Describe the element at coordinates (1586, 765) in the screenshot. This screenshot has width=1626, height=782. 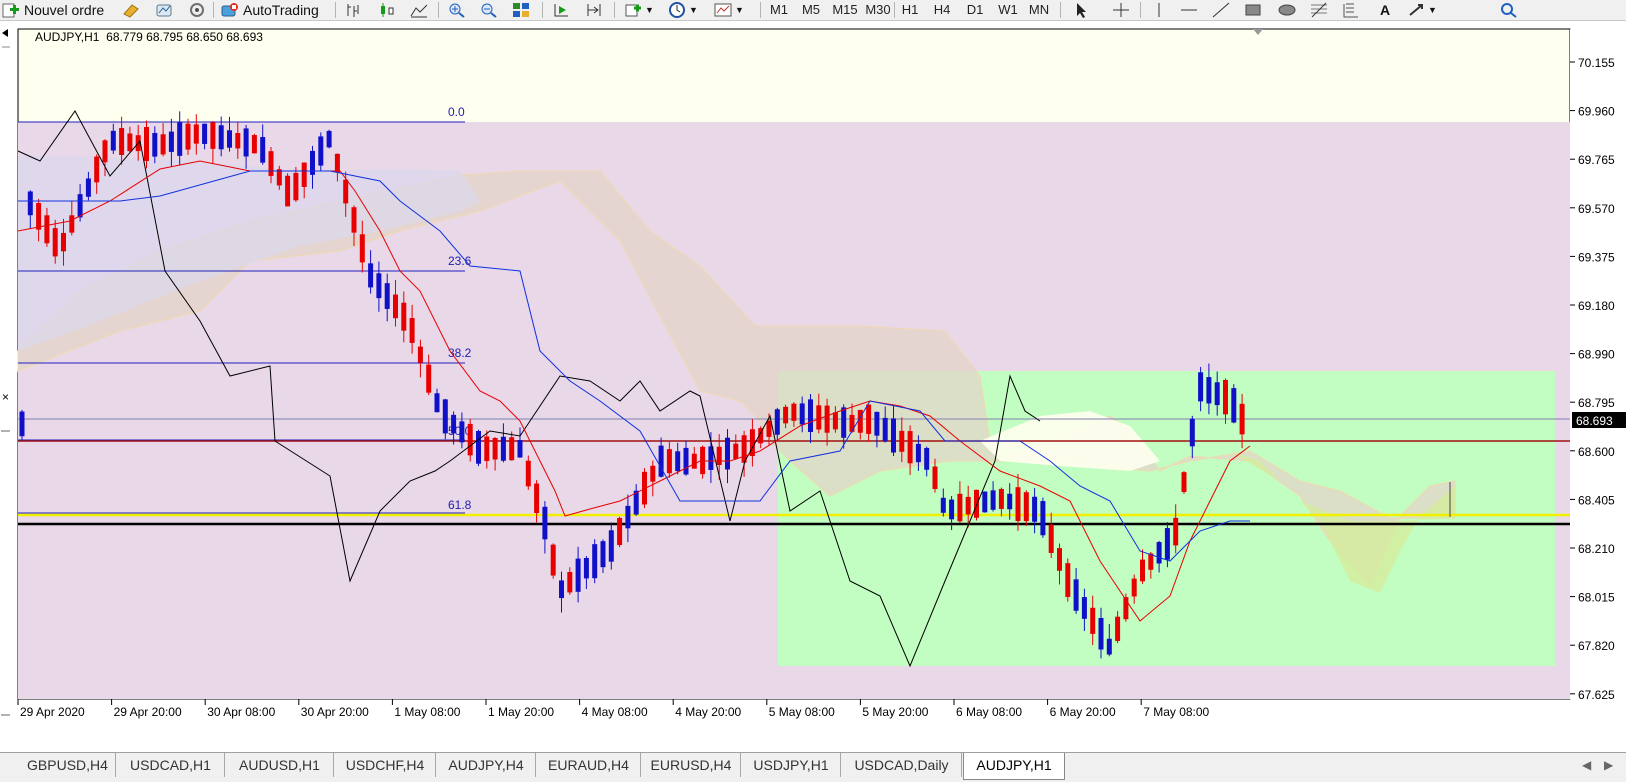
I see `tabs-scroll-left-icon: ◀` at that location.